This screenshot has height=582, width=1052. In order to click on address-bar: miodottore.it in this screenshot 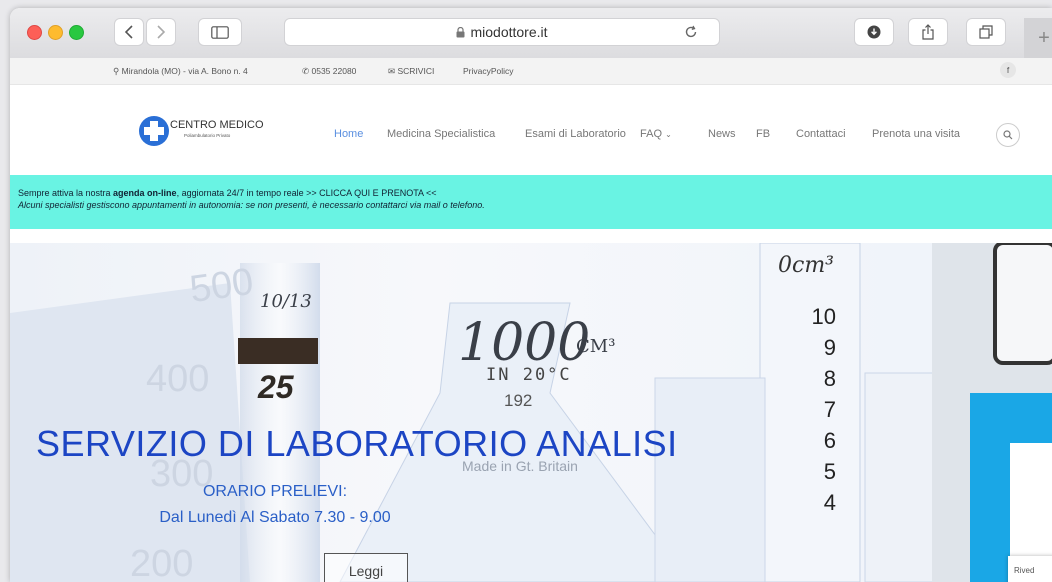, I will do `click(502, 32)`.